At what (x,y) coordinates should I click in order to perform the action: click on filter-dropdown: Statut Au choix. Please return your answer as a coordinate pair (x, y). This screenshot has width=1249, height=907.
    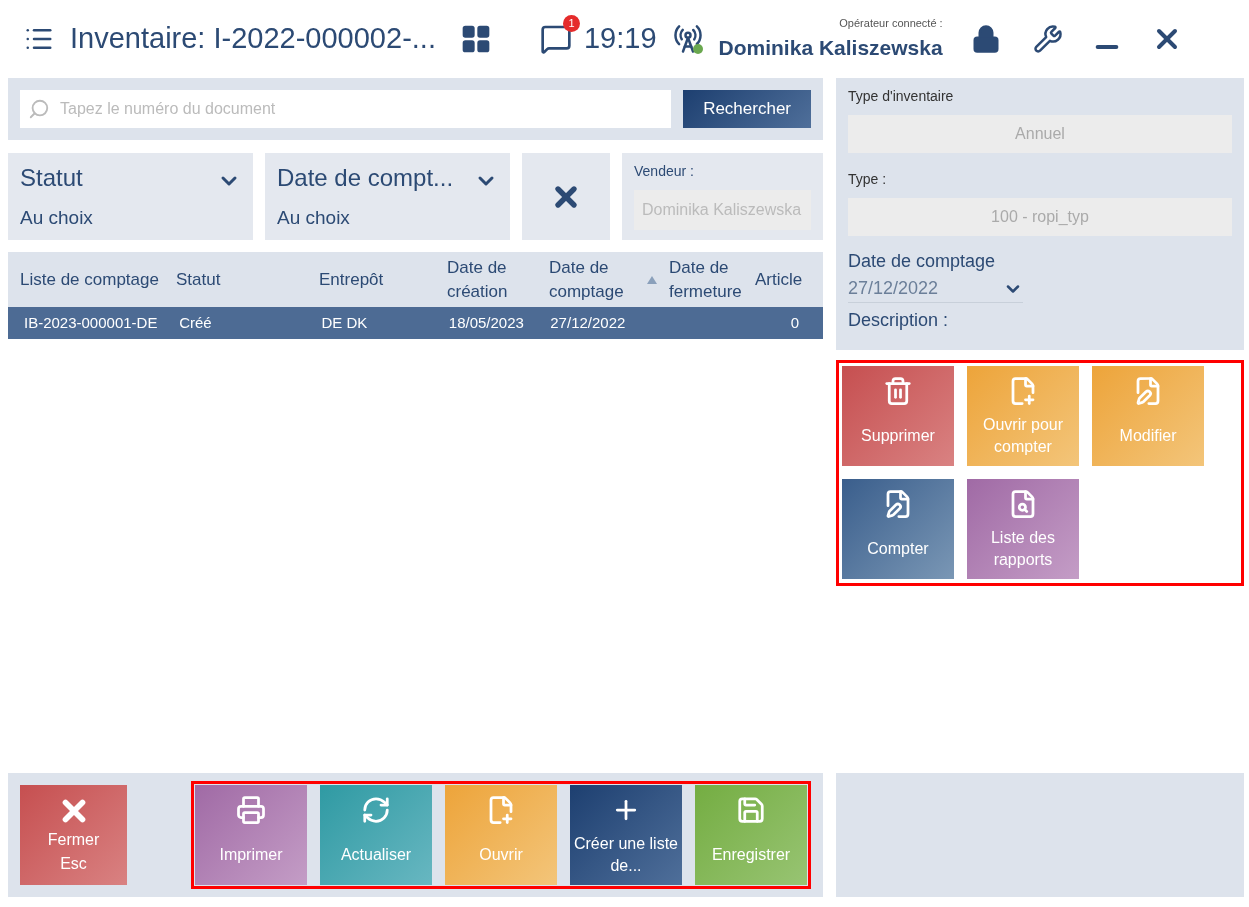
    Looking at the image, I should click on (130, 196).